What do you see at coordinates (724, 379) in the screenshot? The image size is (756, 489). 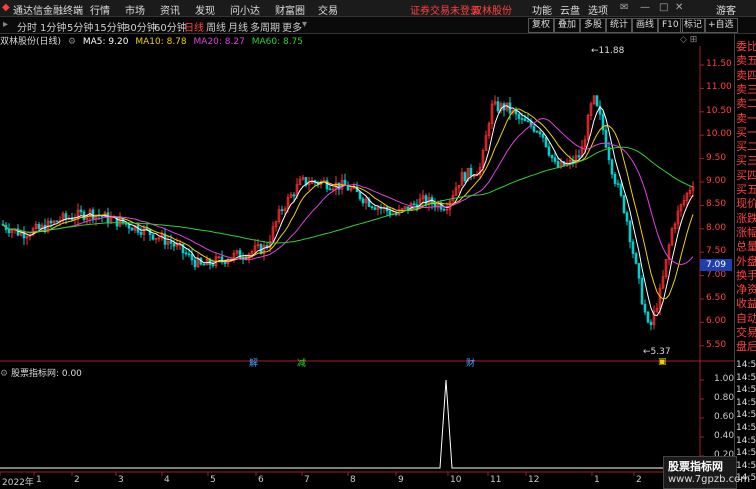 I see `indicator-tick: 1.00` at bounding box center [724, 379].